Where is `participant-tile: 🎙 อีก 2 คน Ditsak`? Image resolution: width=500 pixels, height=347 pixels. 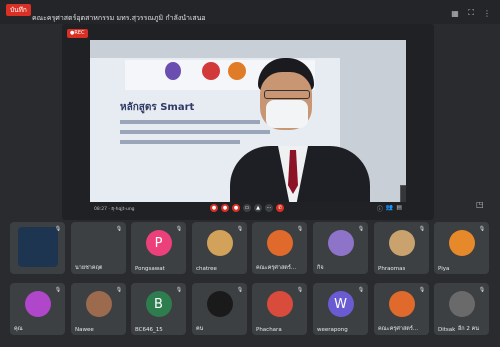
participant-tile: 🎙 อีก 2 คน Ditsak is located at coordinates (461, 309).